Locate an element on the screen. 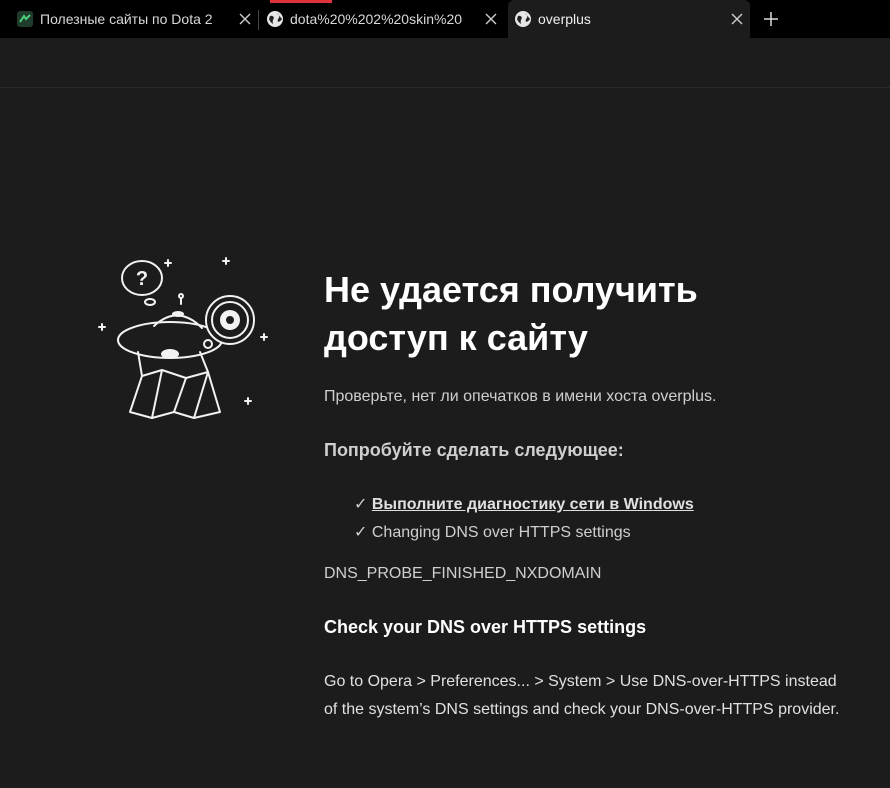 The image size is (890, 788). suggestion-item: ✓ Выполните диагностику сети в Windows is located at coordinates (599, 505).